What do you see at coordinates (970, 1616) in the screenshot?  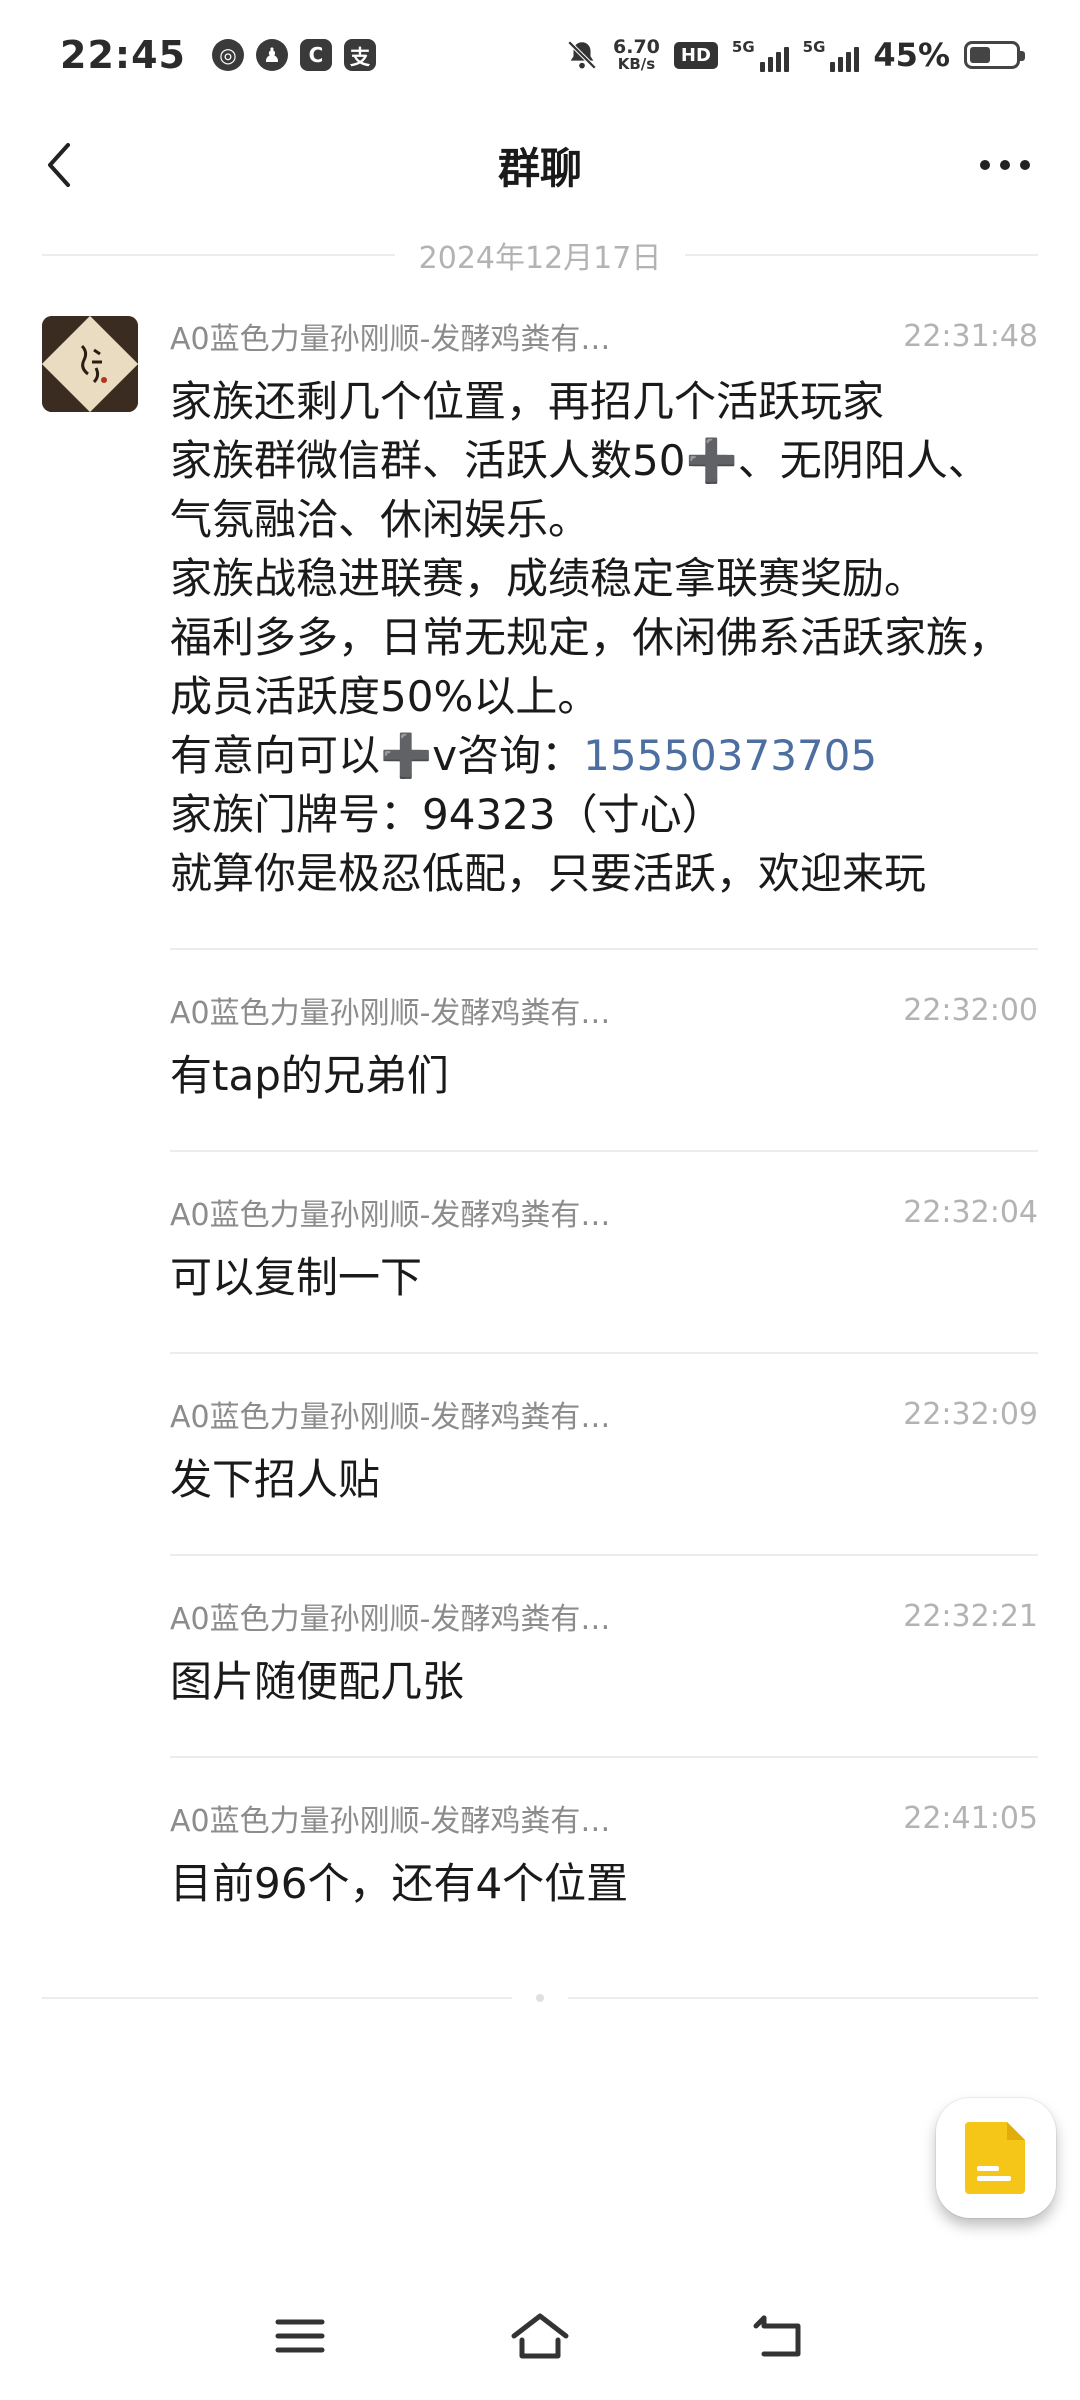 I see `message-time: 22:32:21` at bounding box center [970, 1616].